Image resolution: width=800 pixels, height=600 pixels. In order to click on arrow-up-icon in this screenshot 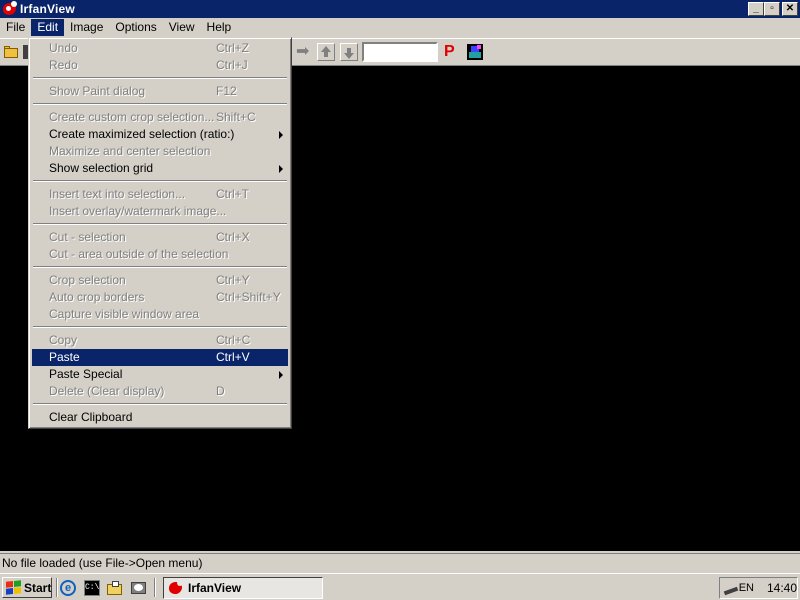, I will do `click(326, 51)`.